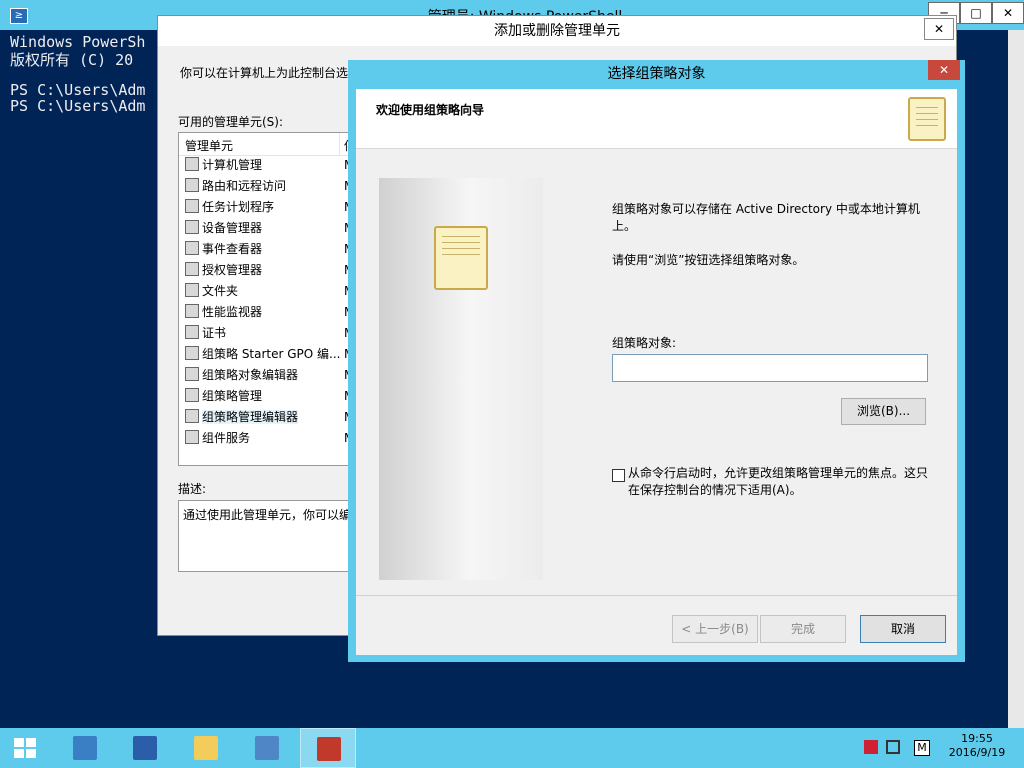  Describe the element at coordinates (250, 375) in the screenshot. I see `snapin-name: 组策略对象编辑器` at that location.